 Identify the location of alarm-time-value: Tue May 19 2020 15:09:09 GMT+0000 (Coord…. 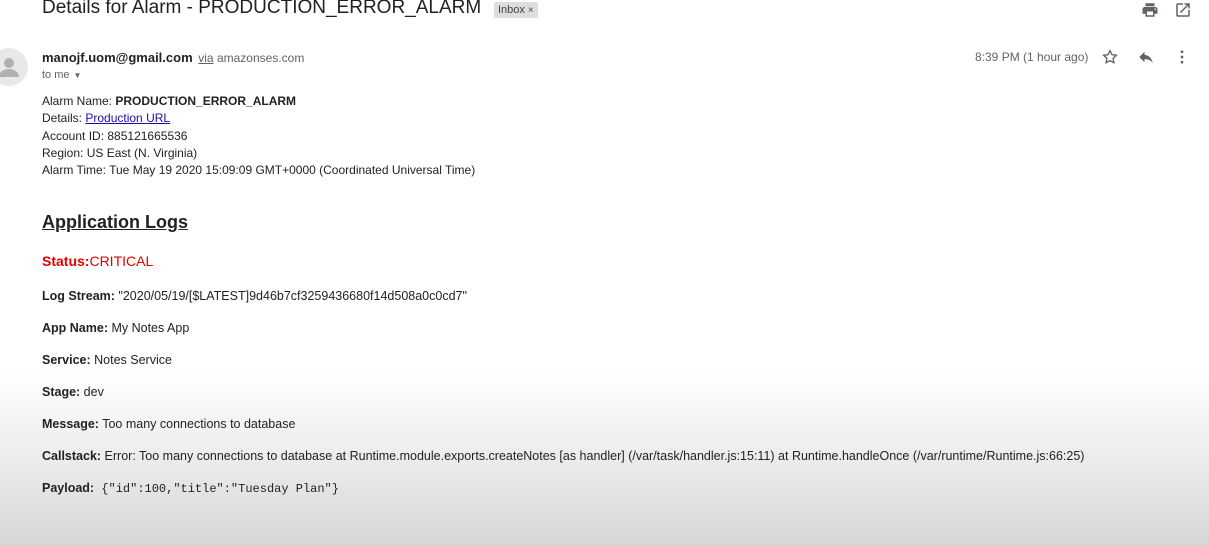
(292, 170).